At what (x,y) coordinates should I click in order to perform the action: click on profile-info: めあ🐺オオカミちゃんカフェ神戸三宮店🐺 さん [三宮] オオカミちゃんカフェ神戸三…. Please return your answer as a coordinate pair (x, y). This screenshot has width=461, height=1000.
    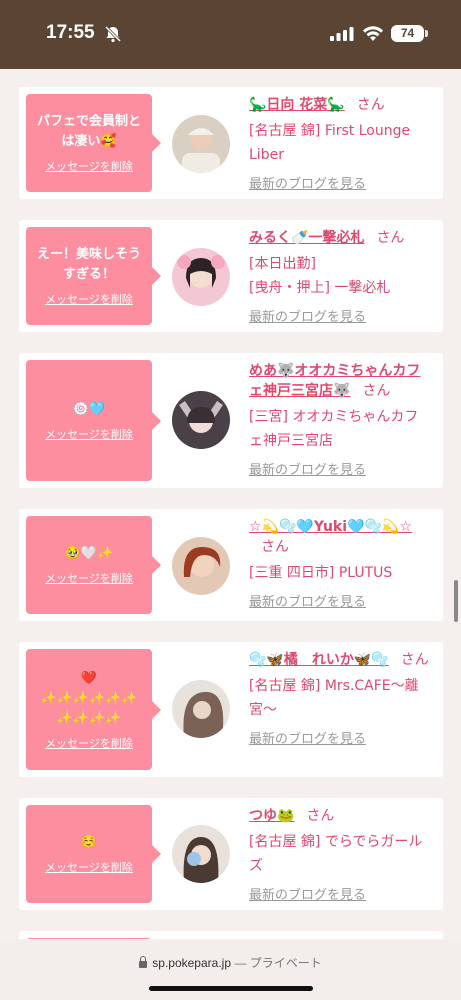
    Looking at the image, I should click on (339, 419).